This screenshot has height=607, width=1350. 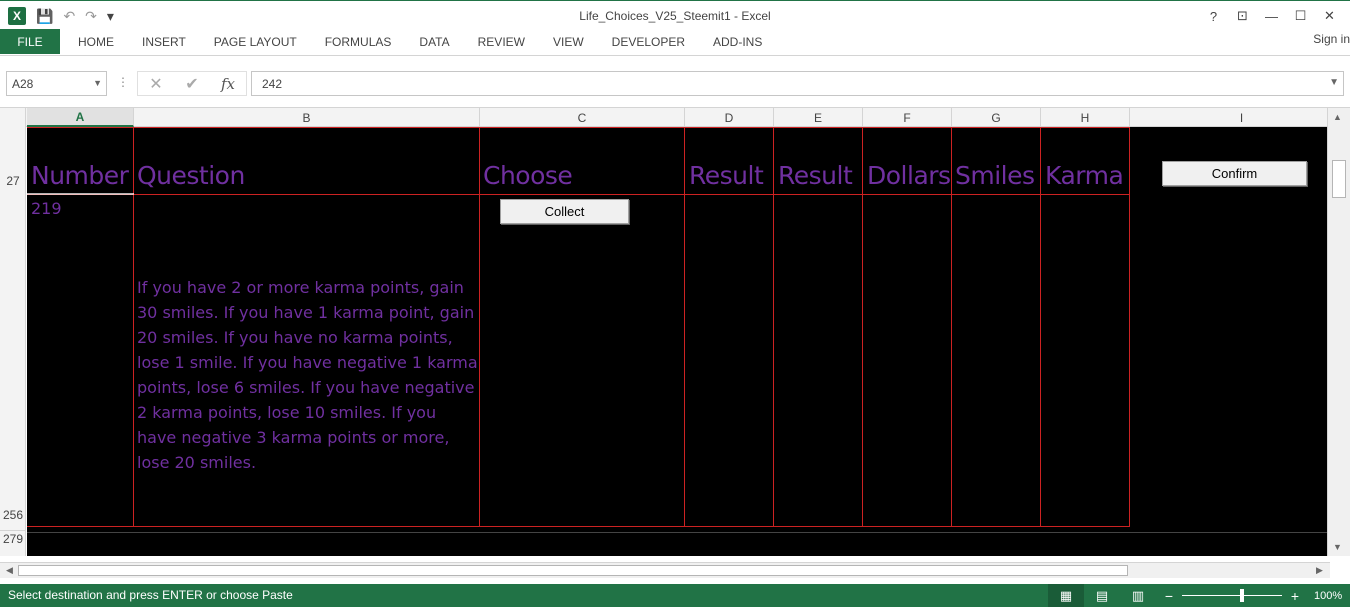 I want to click on header-row-border, so click(x=578, y=194).